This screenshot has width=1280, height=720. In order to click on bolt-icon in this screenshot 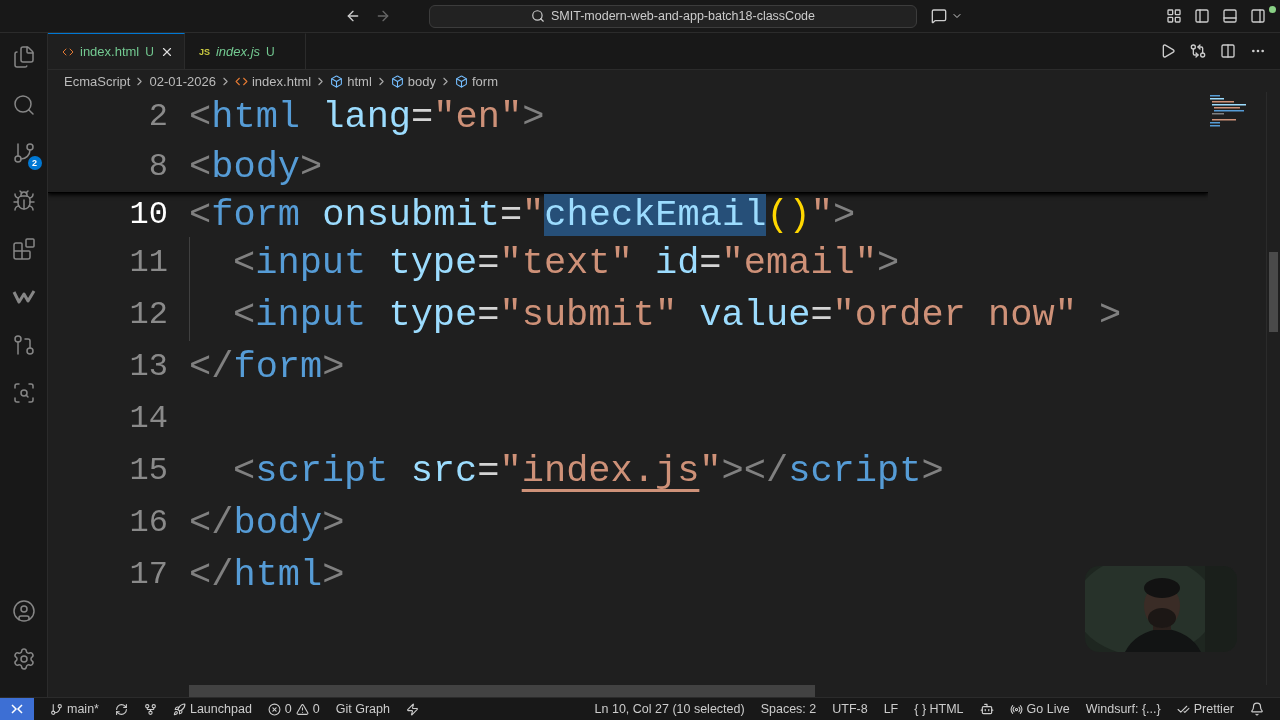, I will do `click(412, 709)`.